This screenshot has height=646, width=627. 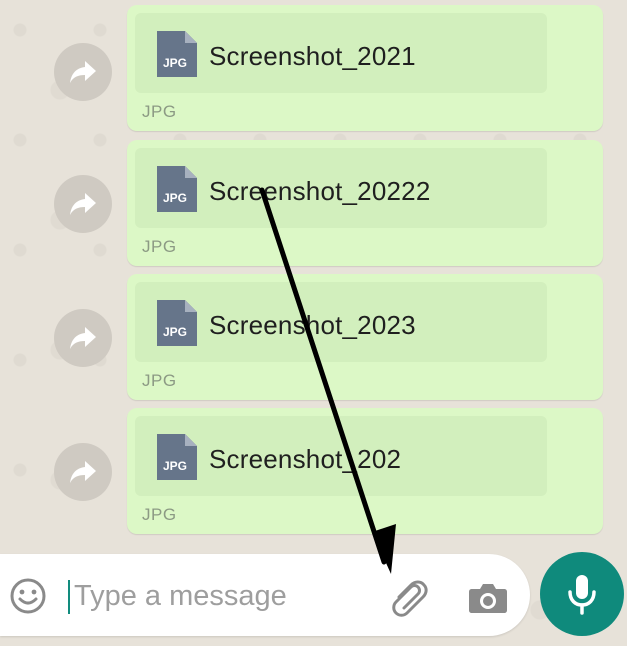 What do you see at coordinates (408, 598) in the screenshot?
I see `paperclip-icon` at bounding box center [408, 598].